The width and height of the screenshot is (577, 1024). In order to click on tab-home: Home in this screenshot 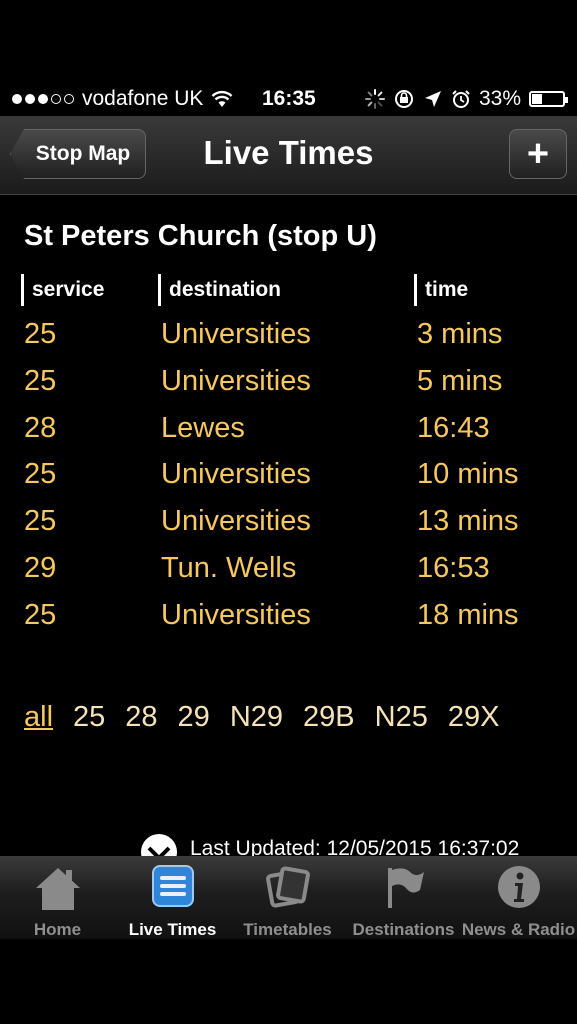, I will do `click(57, 898)`.